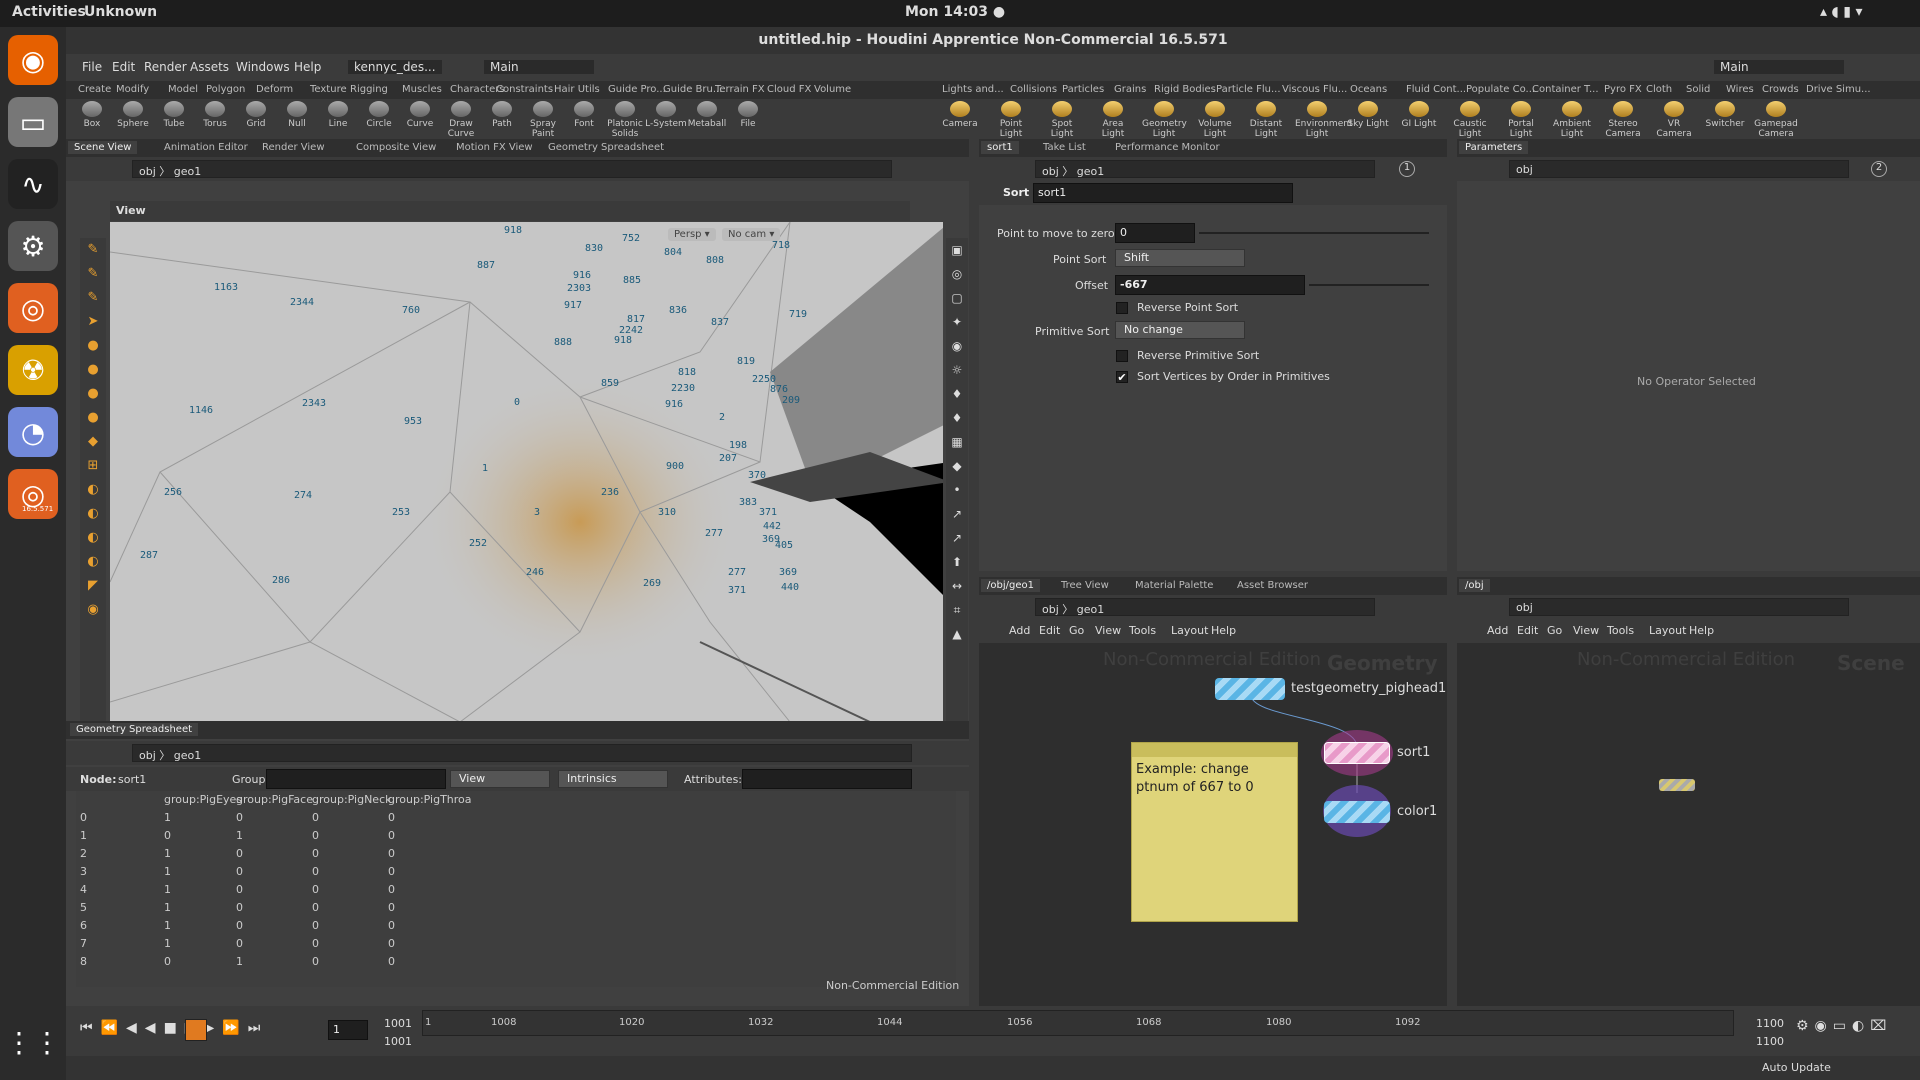 Image resolution: width=1920 pixels, height=1080 pixels. Describe the element at coordinates (955, 12) in the screenshot. I see `clock: Mon 14:03 ●` at that location.